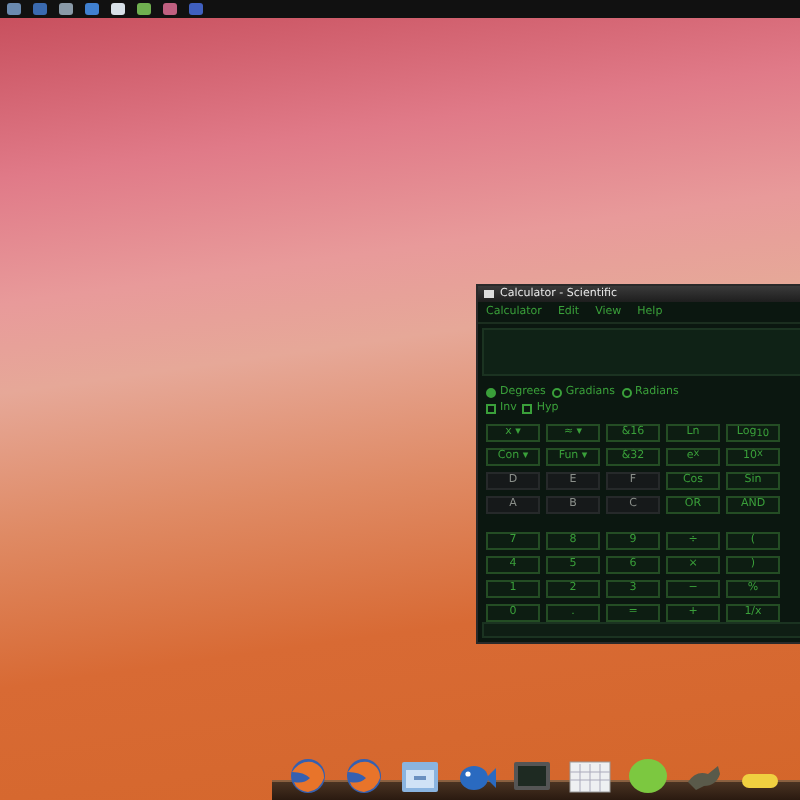 The width and height of the screenshot is (800, 800). What do you see at coordinates (532, 776) in the screenshot?
I see `monitor-icon` at bounding box center [532, 776].